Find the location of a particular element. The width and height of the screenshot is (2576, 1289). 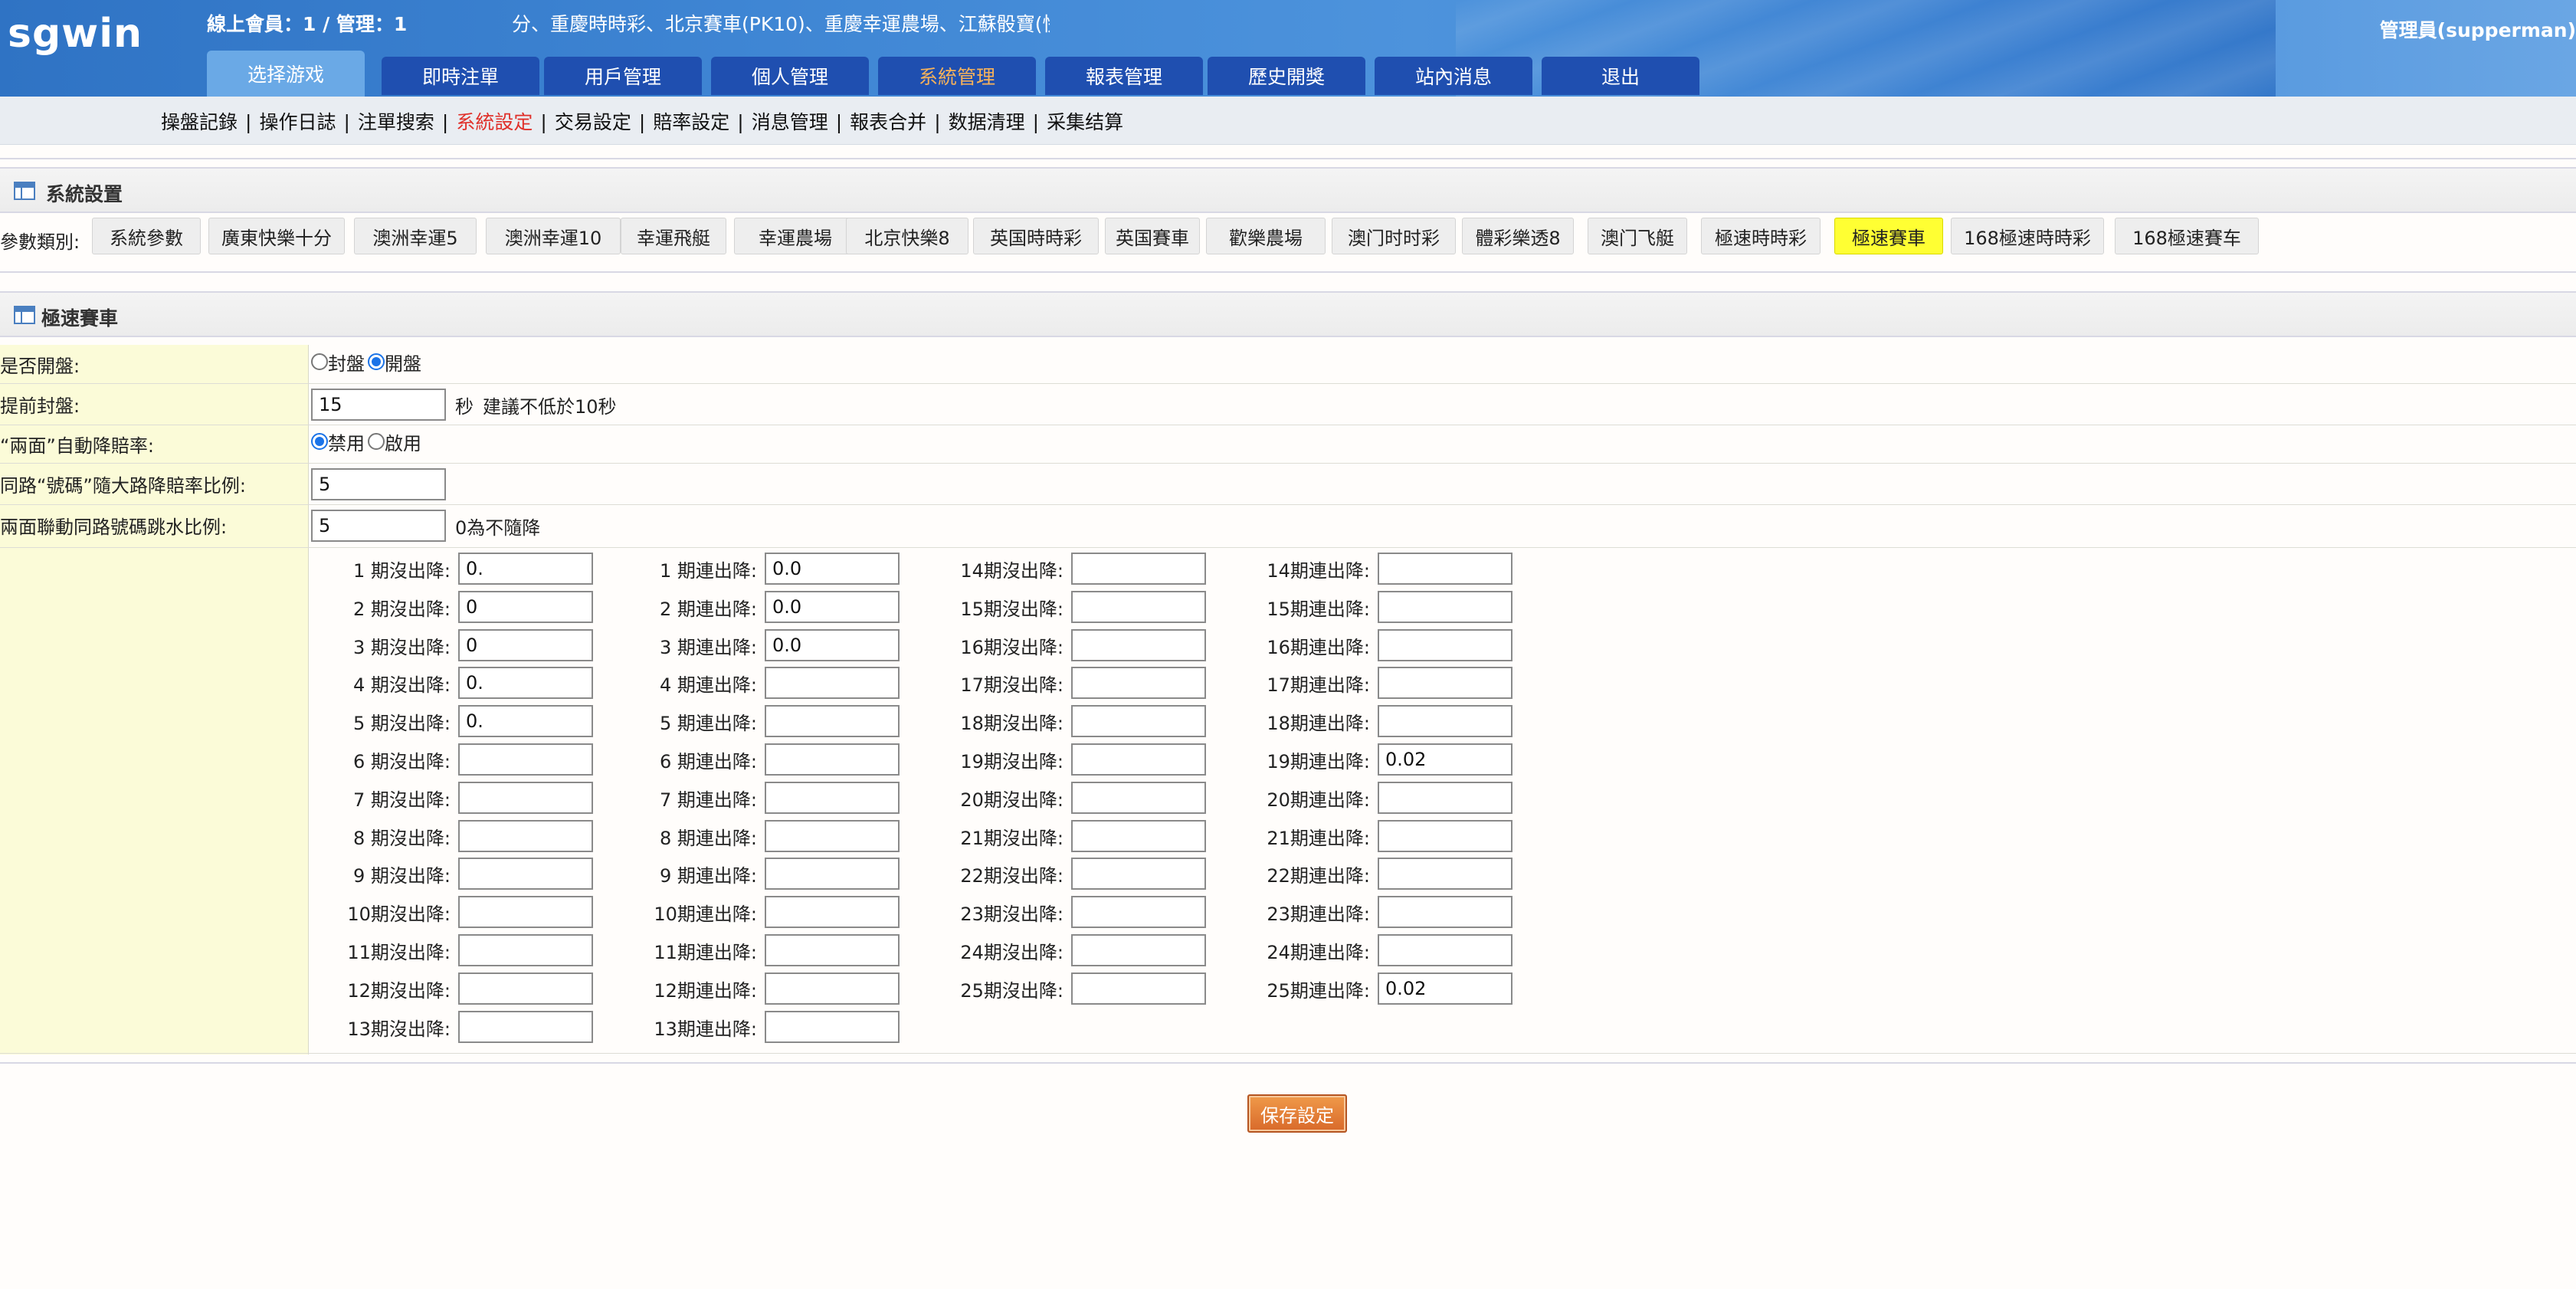

system-settings-header: 系統設置 is located at coordinates (1288, 190).